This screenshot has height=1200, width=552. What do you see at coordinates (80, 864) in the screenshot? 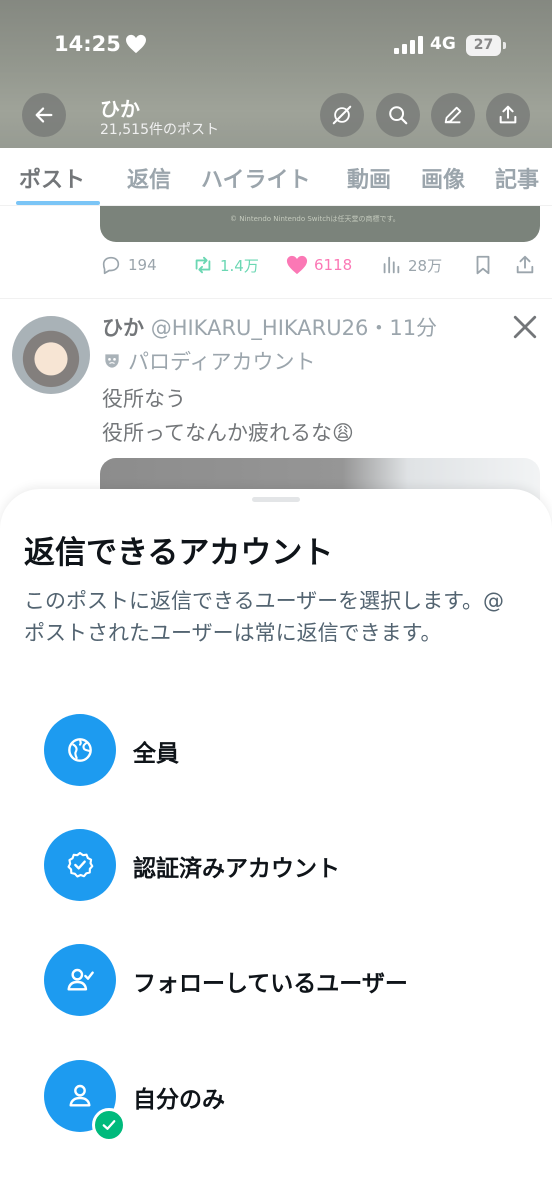
I see `verified-badge-icon` at bounding box center [80, 864].